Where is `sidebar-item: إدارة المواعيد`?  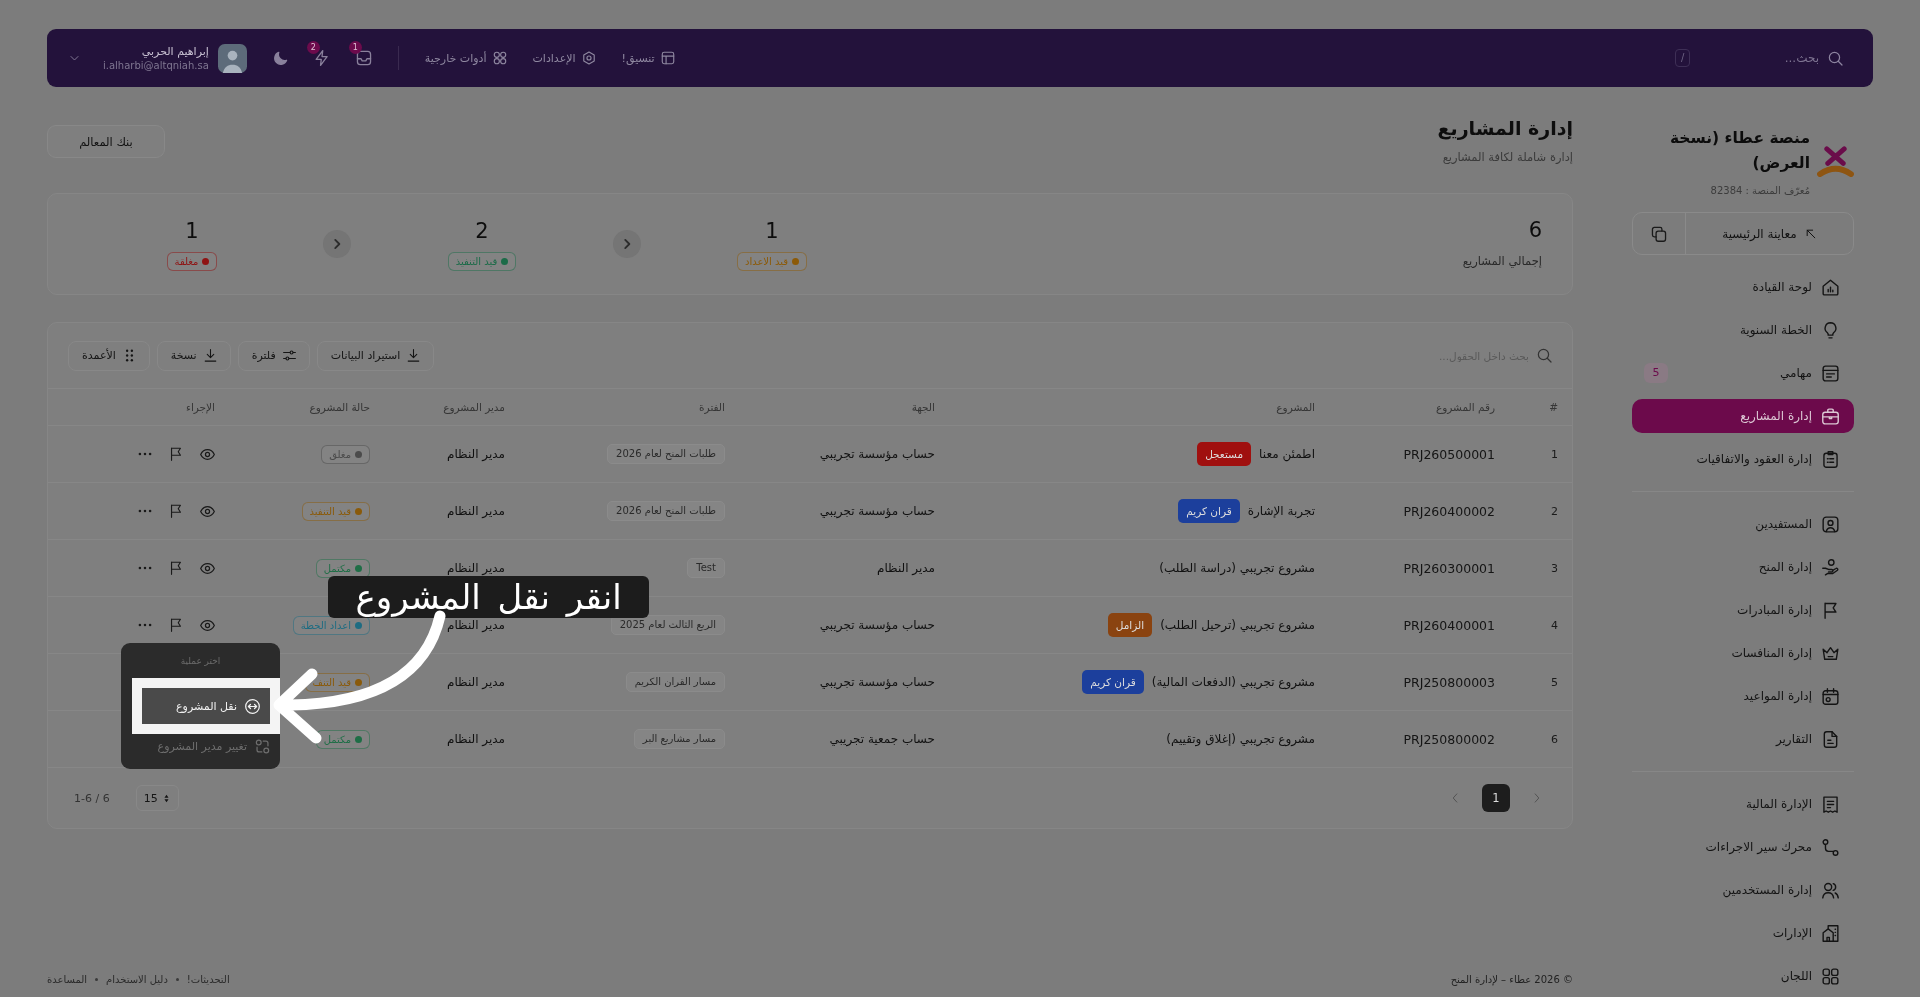 sidebar-item: إدارة المواعيد is located at coordinates (1743, 696).